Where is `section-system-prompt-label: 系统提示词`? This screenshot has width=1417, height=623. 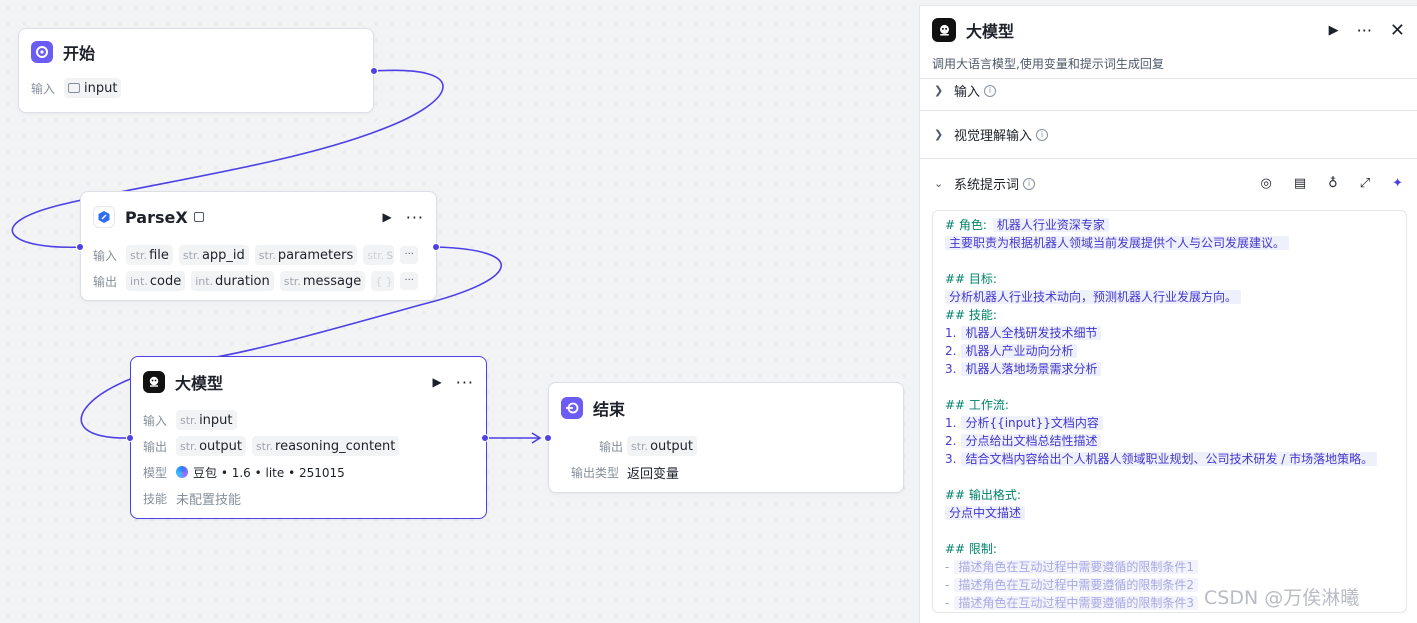
section-system-prompt-label: 系统提示词 is located at coordinates (987, 185).